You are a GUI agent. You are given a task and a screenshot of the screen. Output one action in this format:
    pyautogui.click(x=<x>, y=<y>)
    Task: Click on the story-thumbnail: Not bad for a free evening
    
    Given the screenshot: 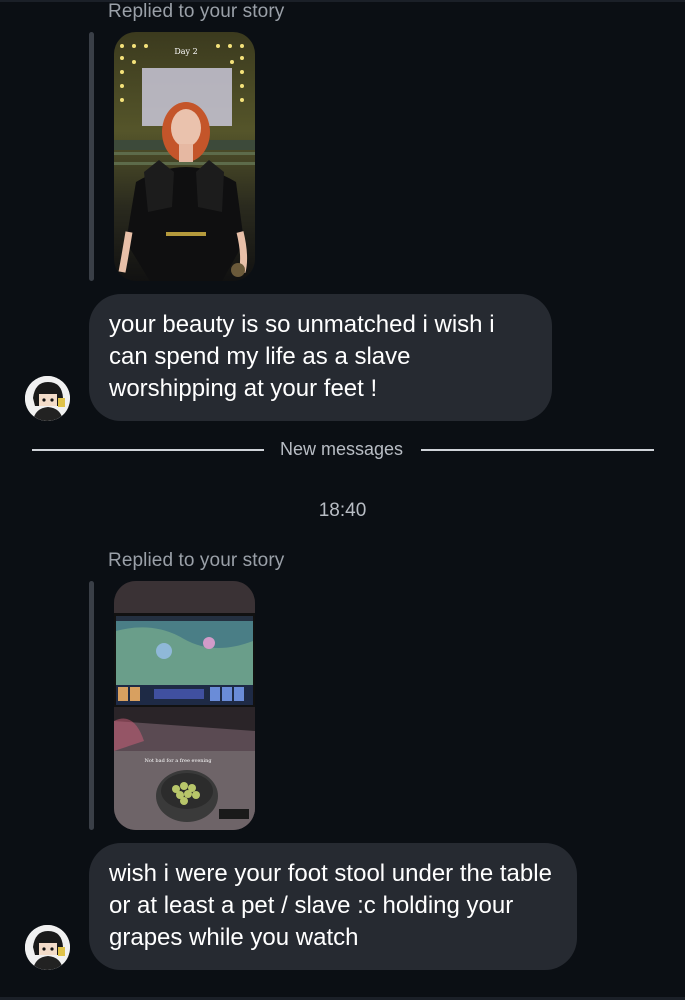 What is the action you would take?
    pyautogui.click(x=184, y=705)
    